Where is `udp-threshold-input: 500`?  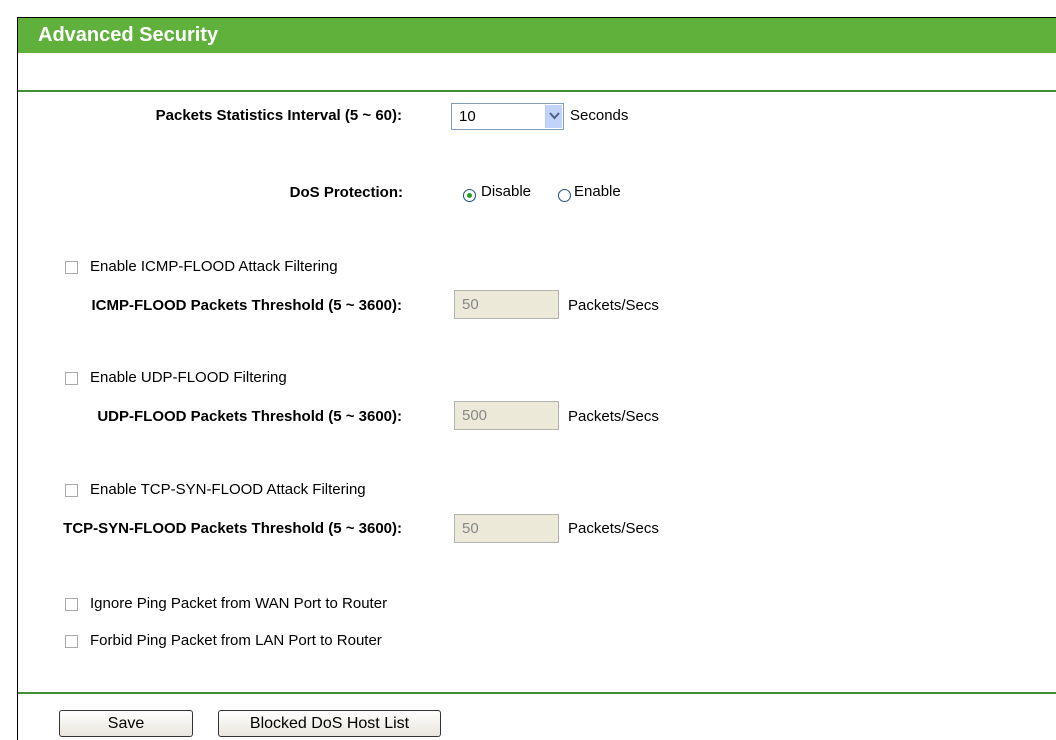 udp-threshold-input: 500 is located at coordinates (506, 415).